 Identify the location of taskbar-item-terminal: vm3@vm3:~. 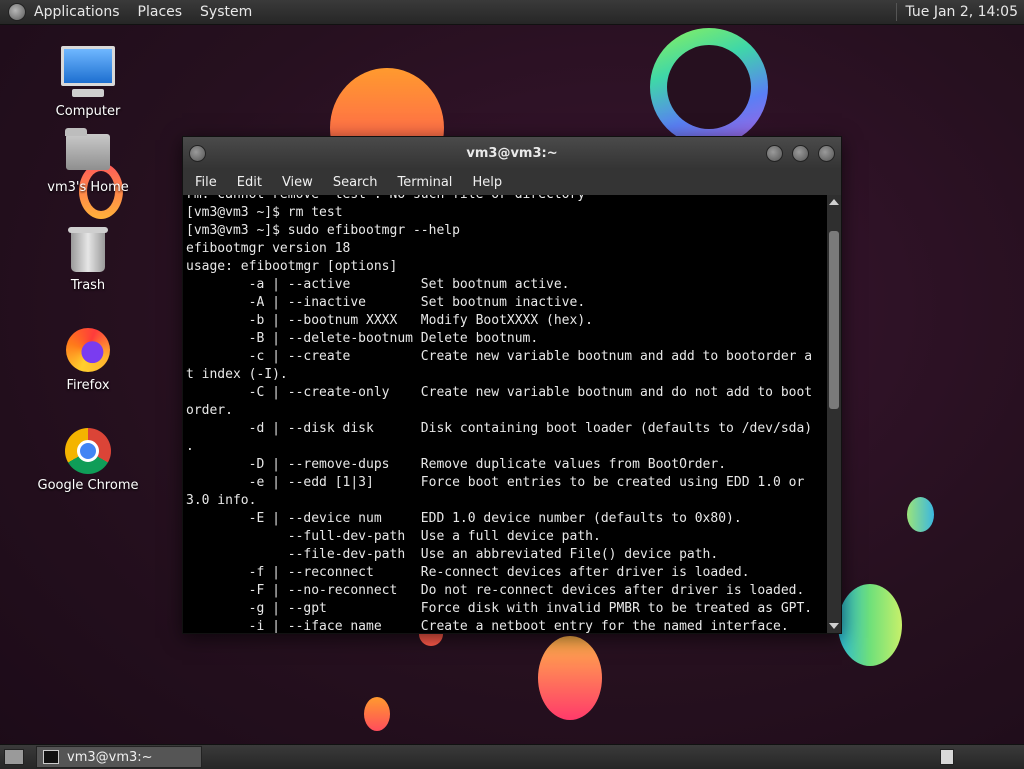
(119, 757).